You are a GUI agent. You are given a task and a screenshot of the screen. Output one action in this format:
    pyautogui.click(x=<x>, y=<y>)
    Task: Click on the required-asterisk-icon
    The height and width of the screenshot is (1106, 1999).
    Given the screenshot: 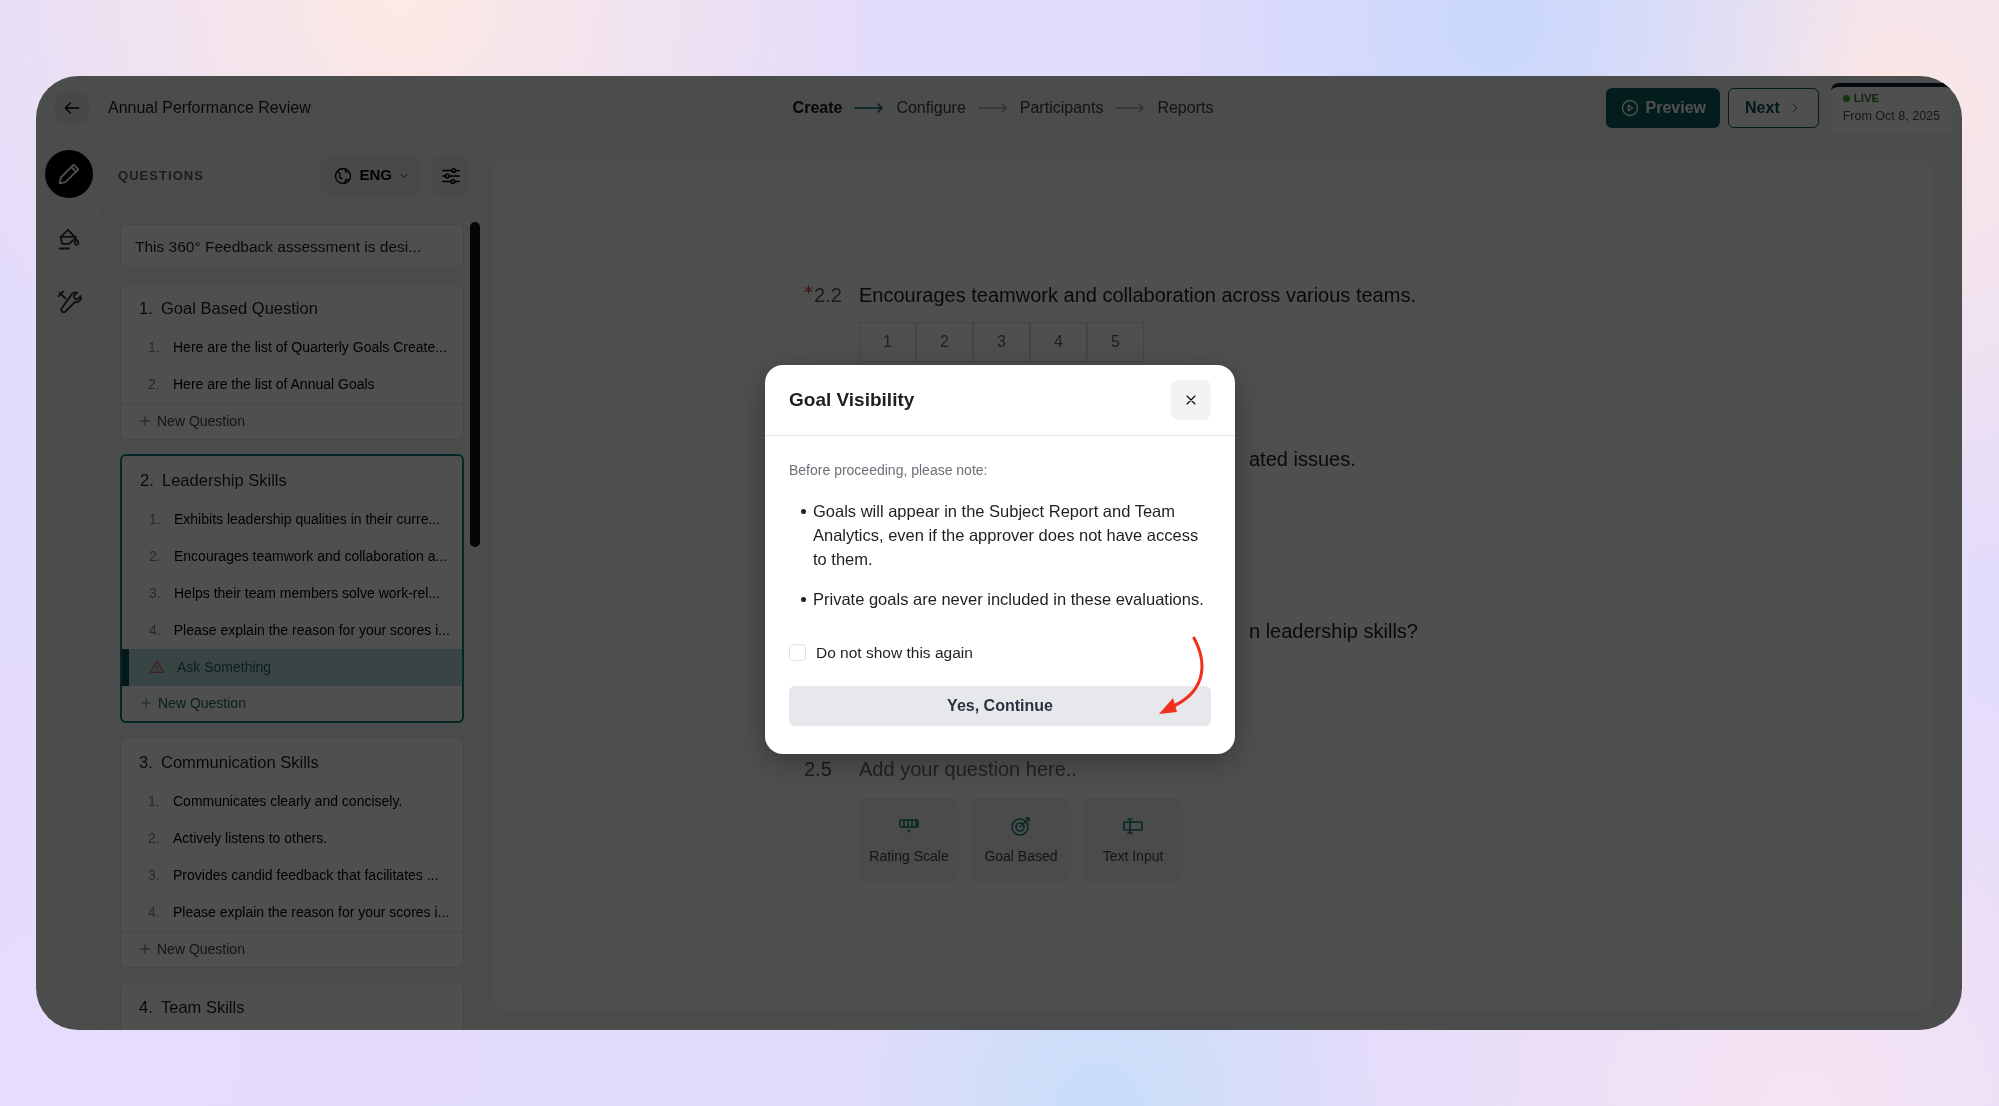 What is the action you would take?
    pyautogui.click(x=808, y=289)
    